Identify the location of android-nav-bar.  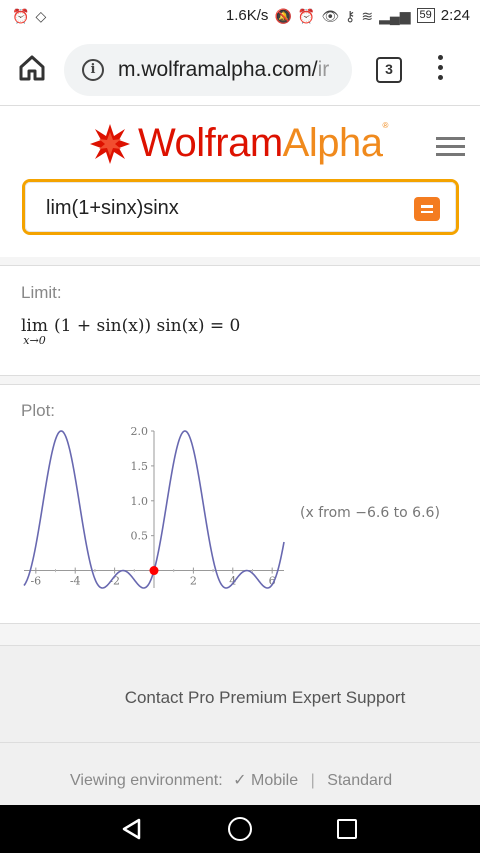
(240, 829).